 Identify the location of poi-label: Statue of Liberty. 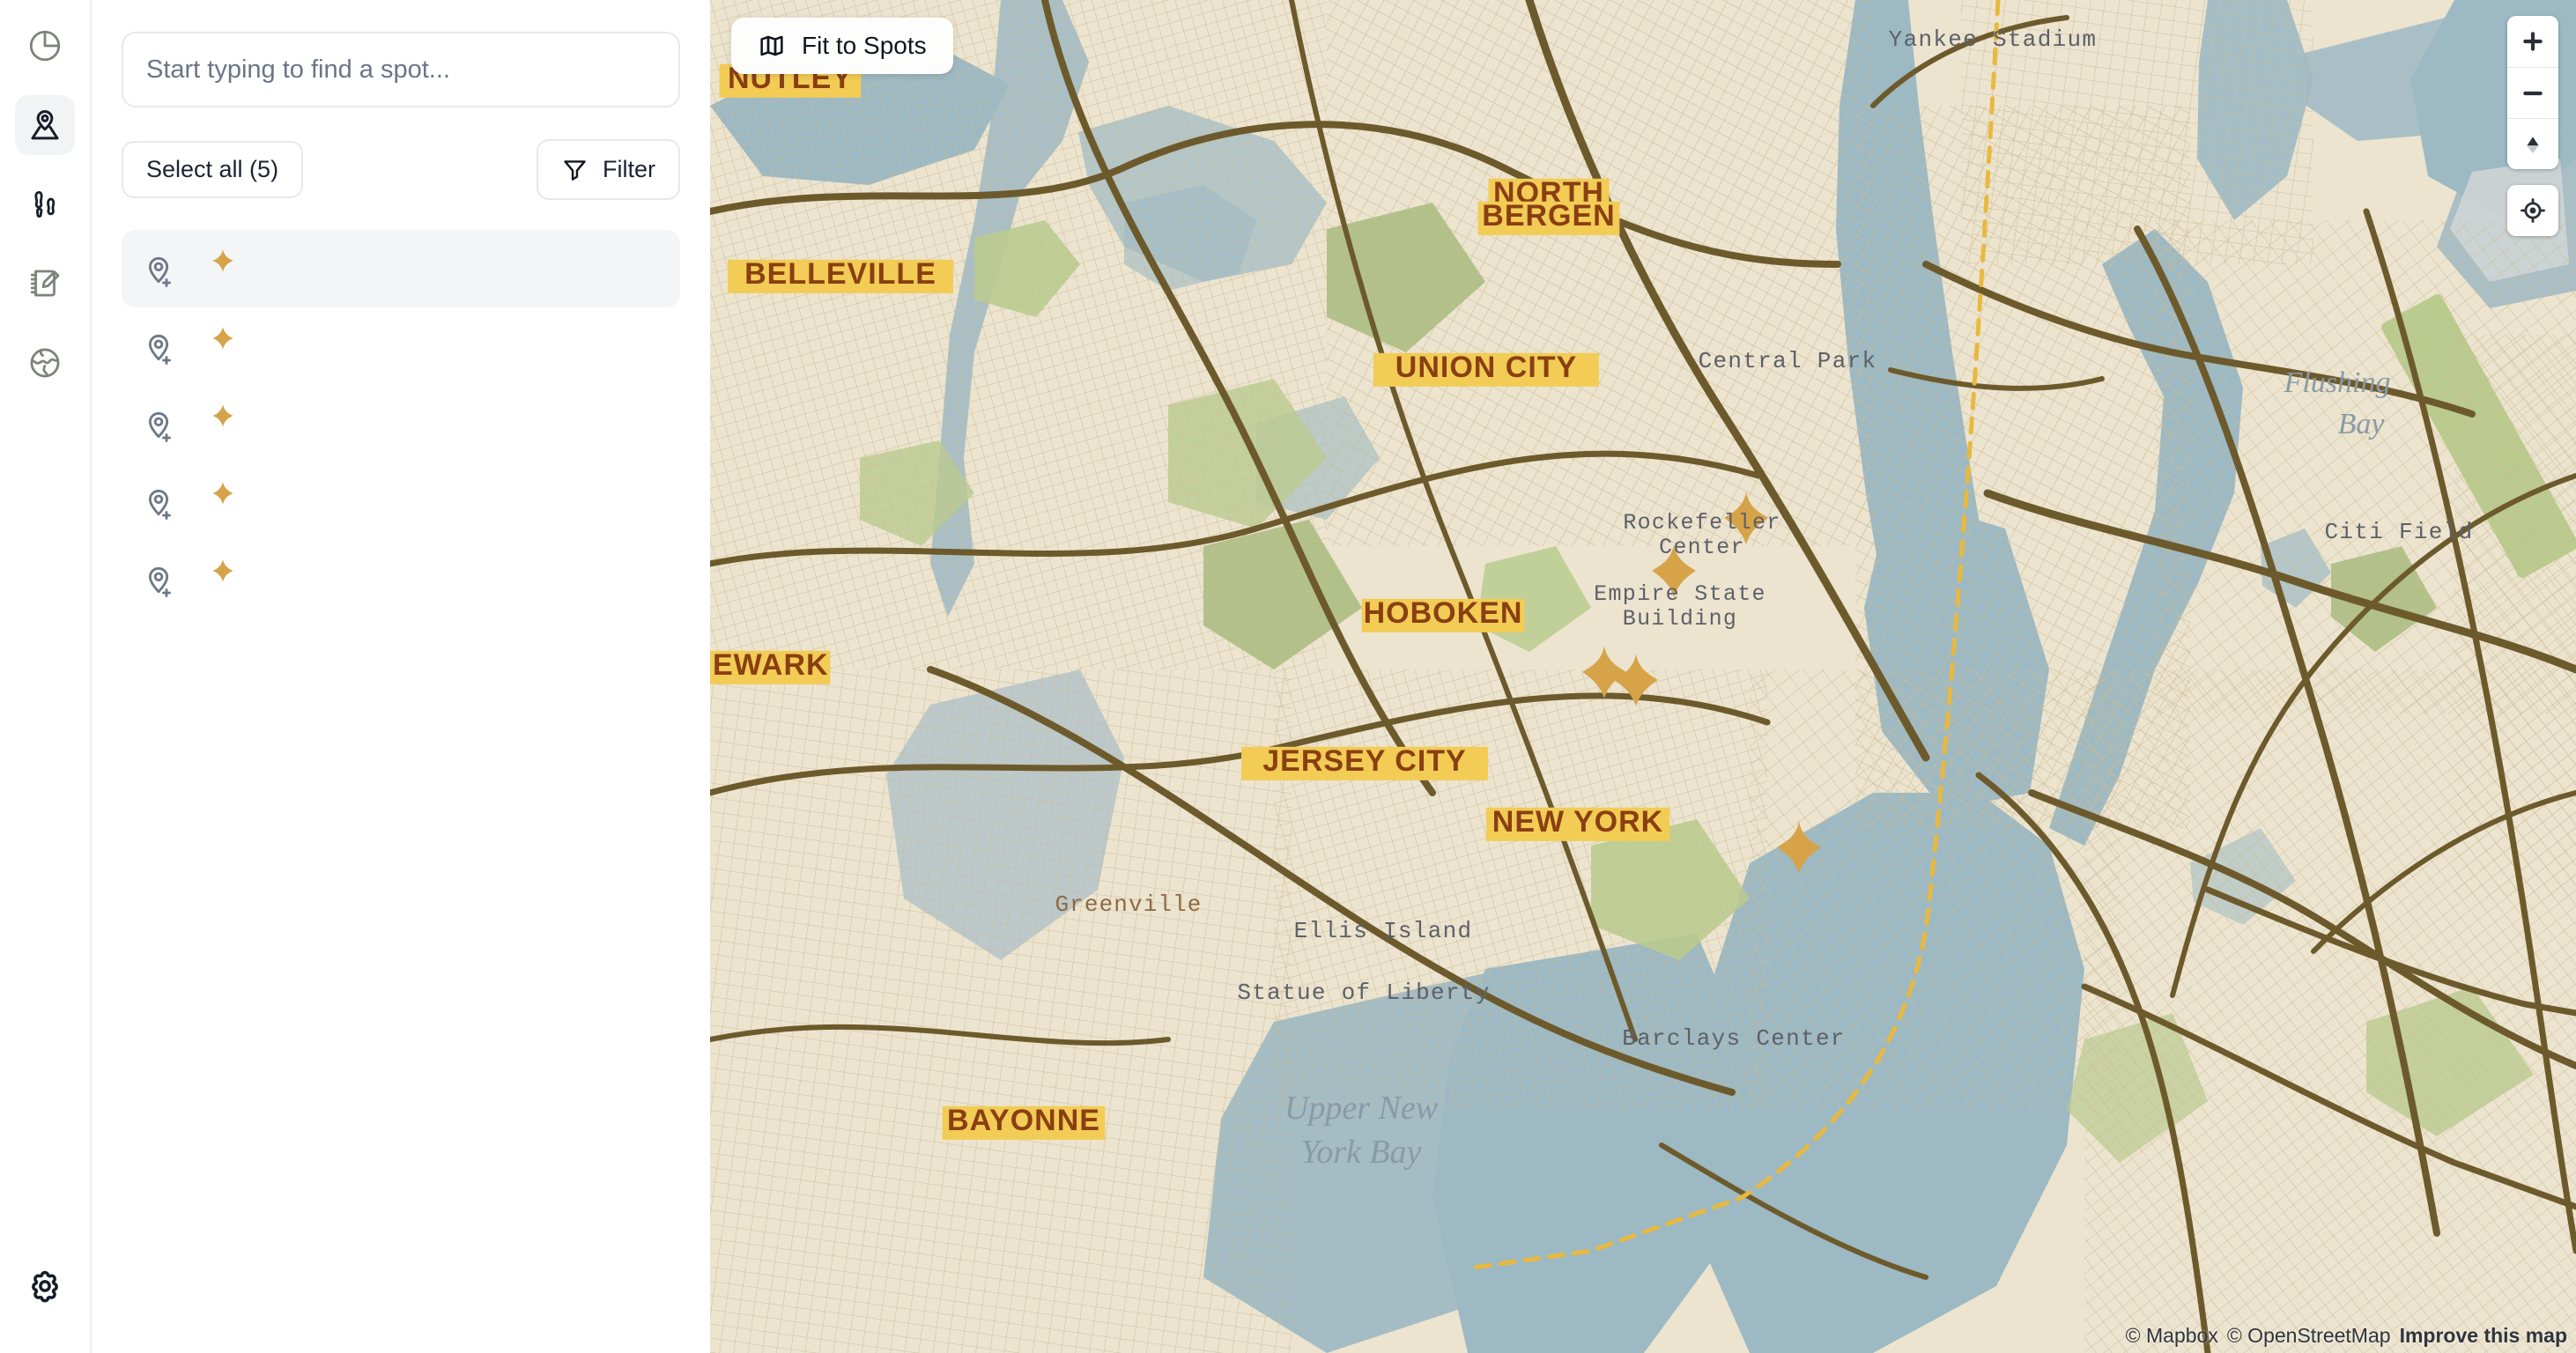
(1364, 993).